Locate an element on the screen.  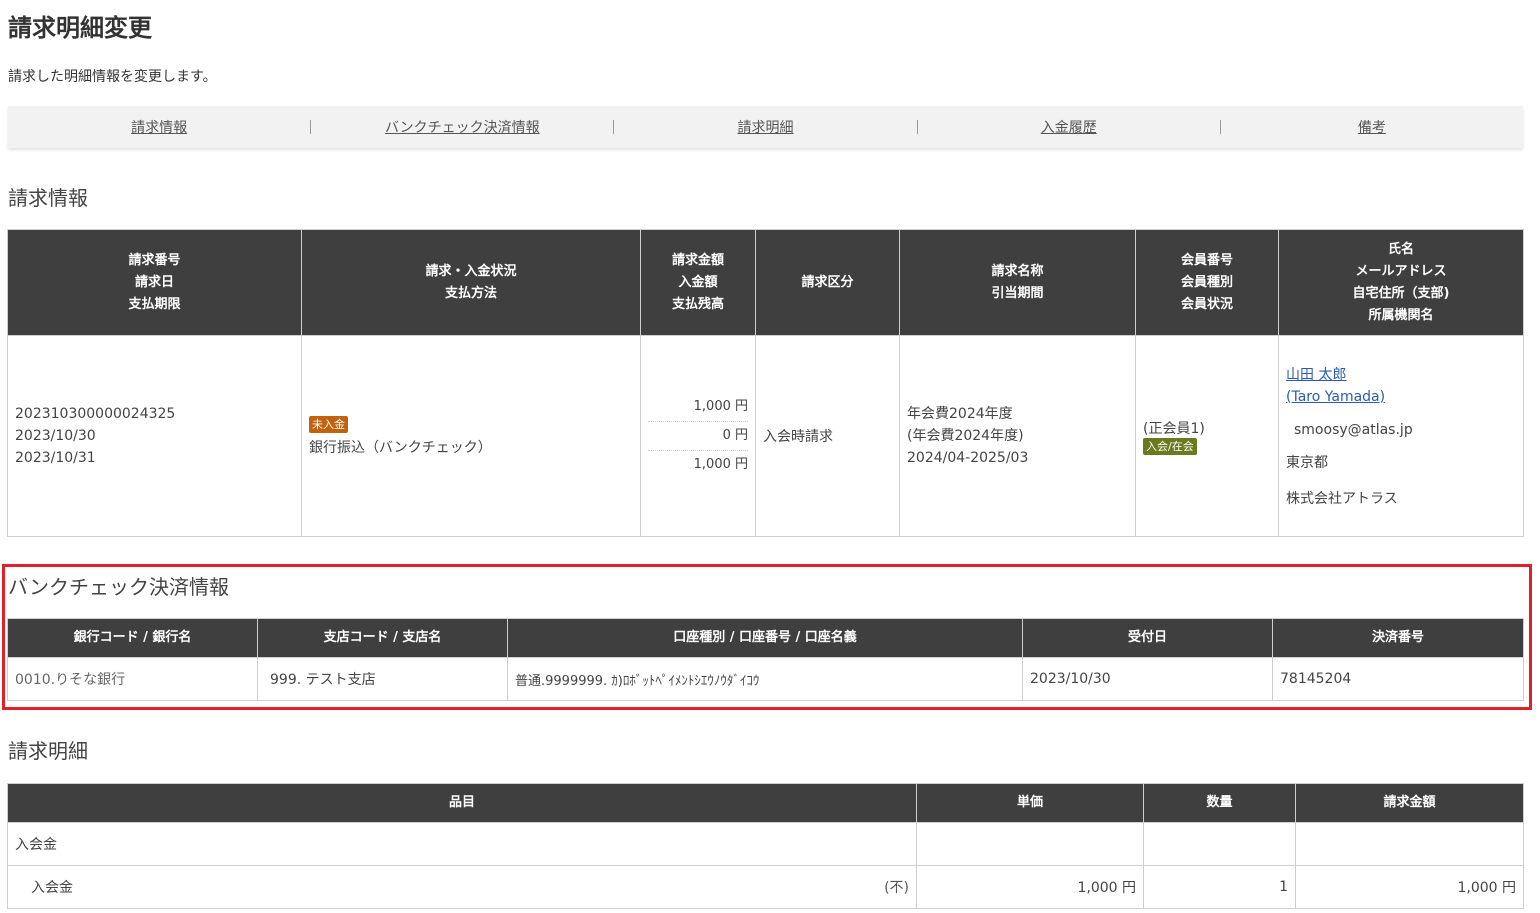
organization: 株式会社アトラス is located at coordinates (1342, 499).